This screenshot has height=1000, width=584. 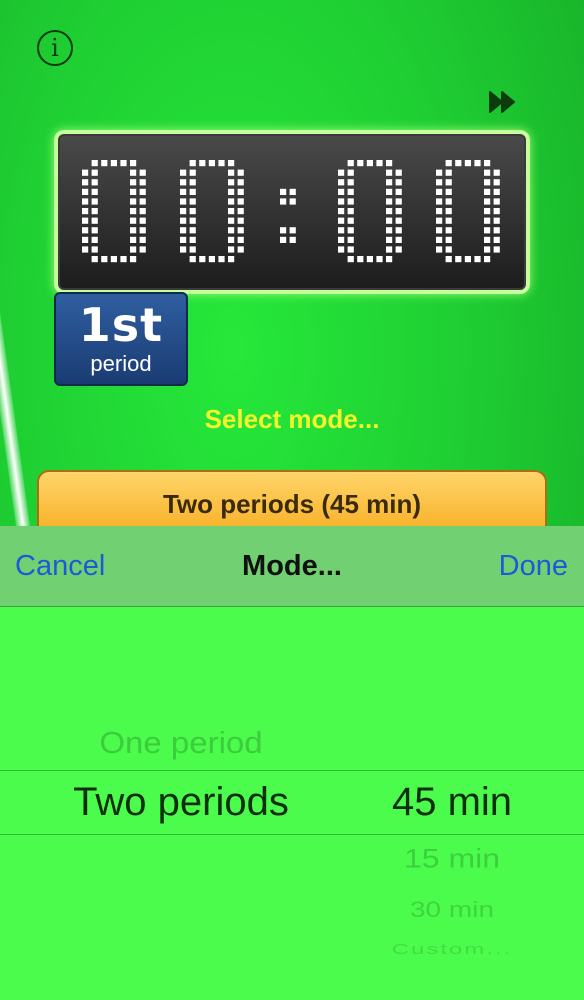 I want to click on fast-forward-icon, so click(x=502, y=102).